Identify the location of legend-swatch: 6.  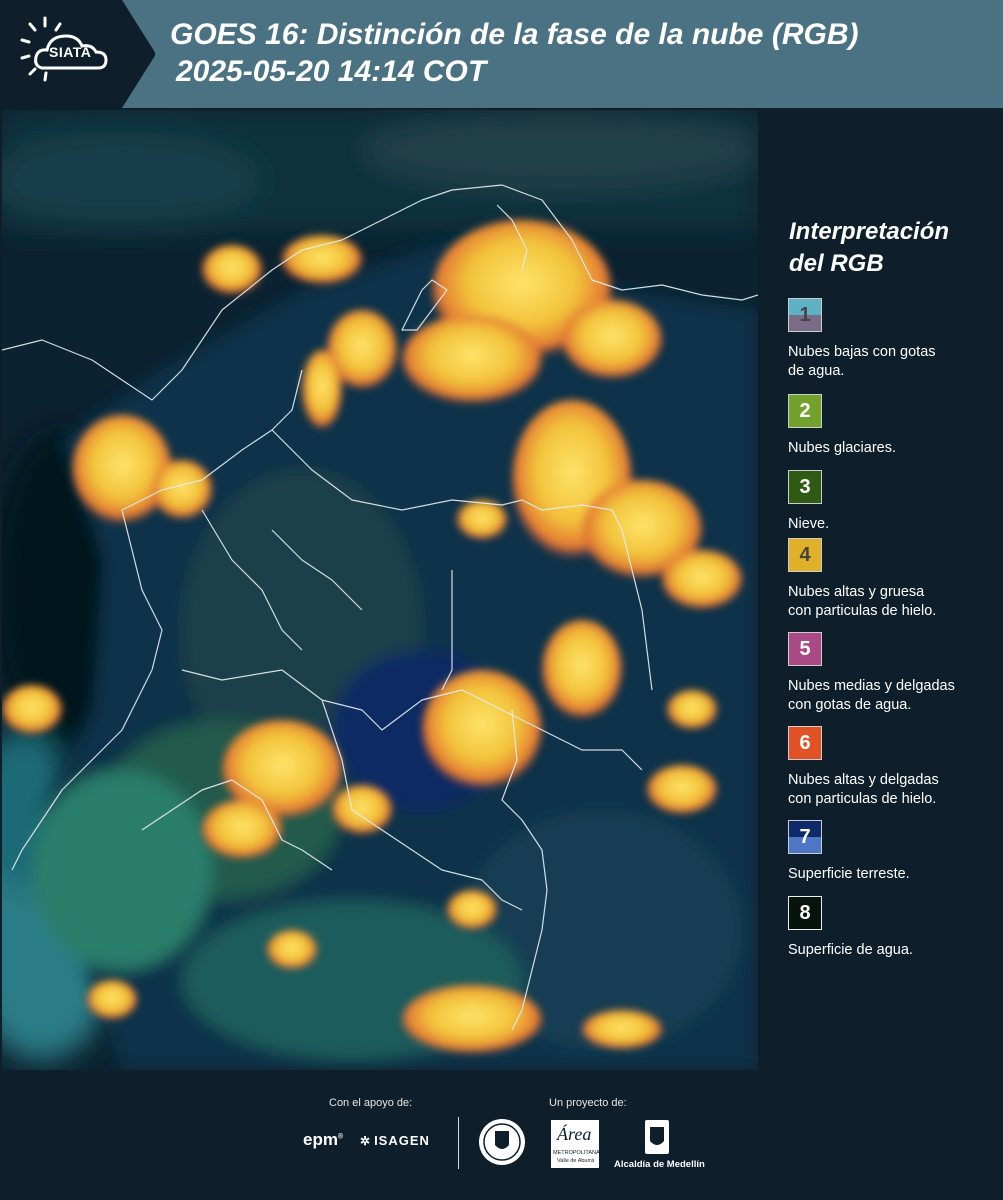
(805, 743).